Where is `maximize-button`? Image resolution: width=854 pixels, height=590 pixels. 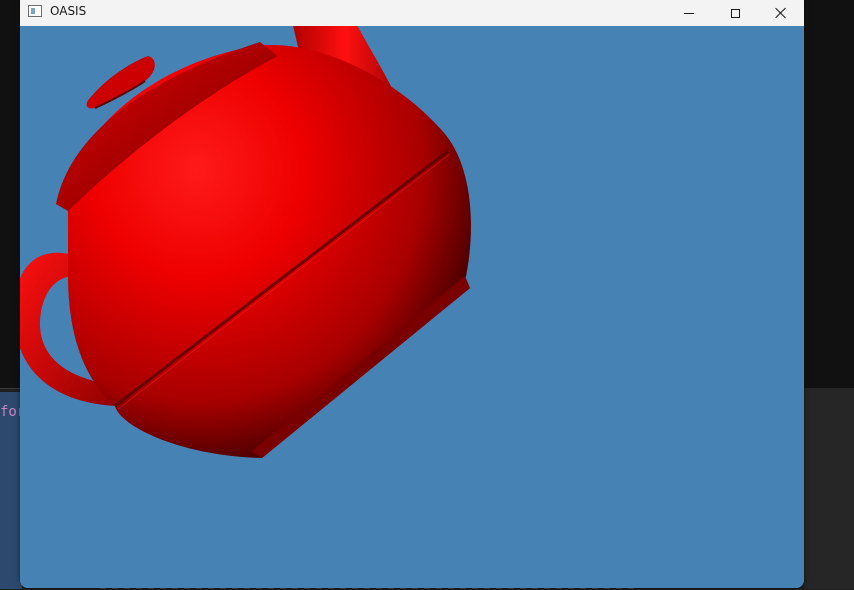
maximize-button is located at coordinates (735, 13).